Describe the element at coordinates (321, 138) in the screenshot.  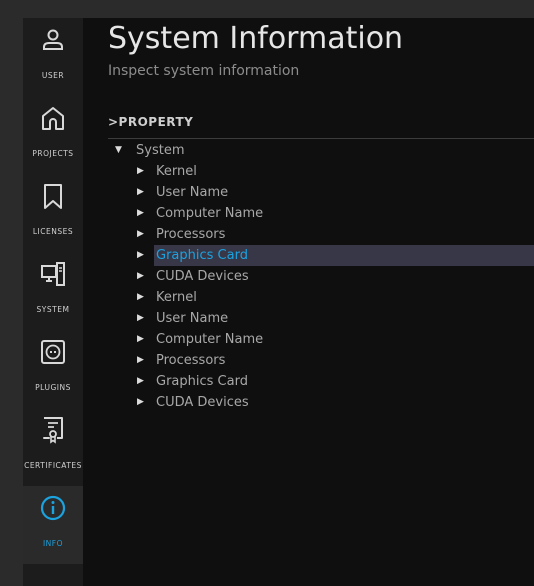
I see `header-divider` at that location.